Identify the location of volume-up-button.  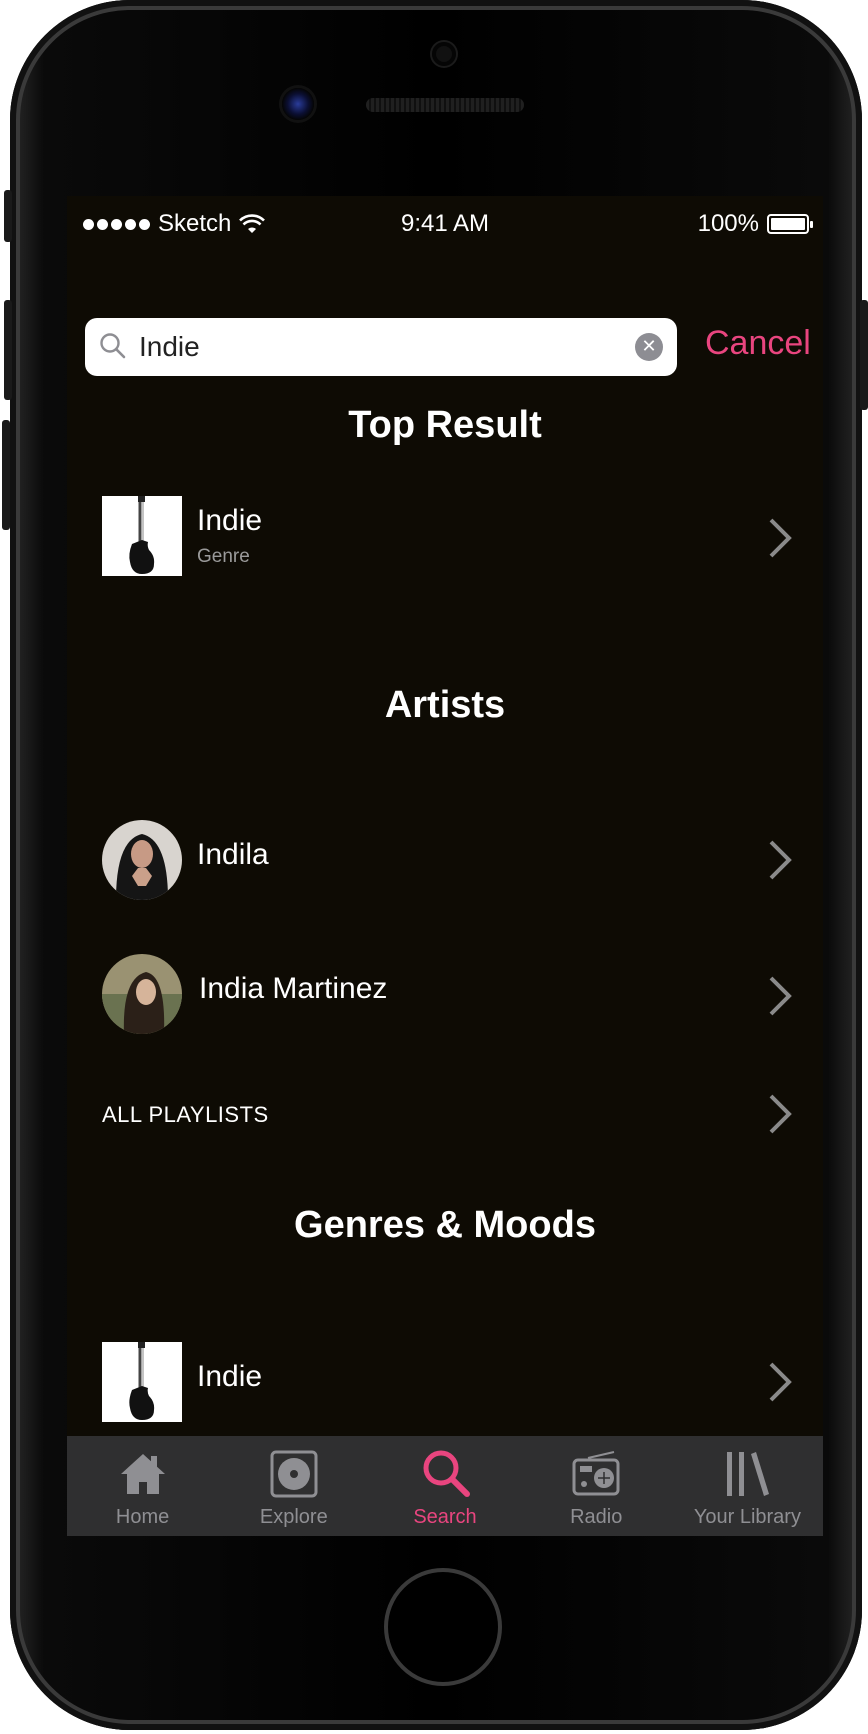
(8, 350).